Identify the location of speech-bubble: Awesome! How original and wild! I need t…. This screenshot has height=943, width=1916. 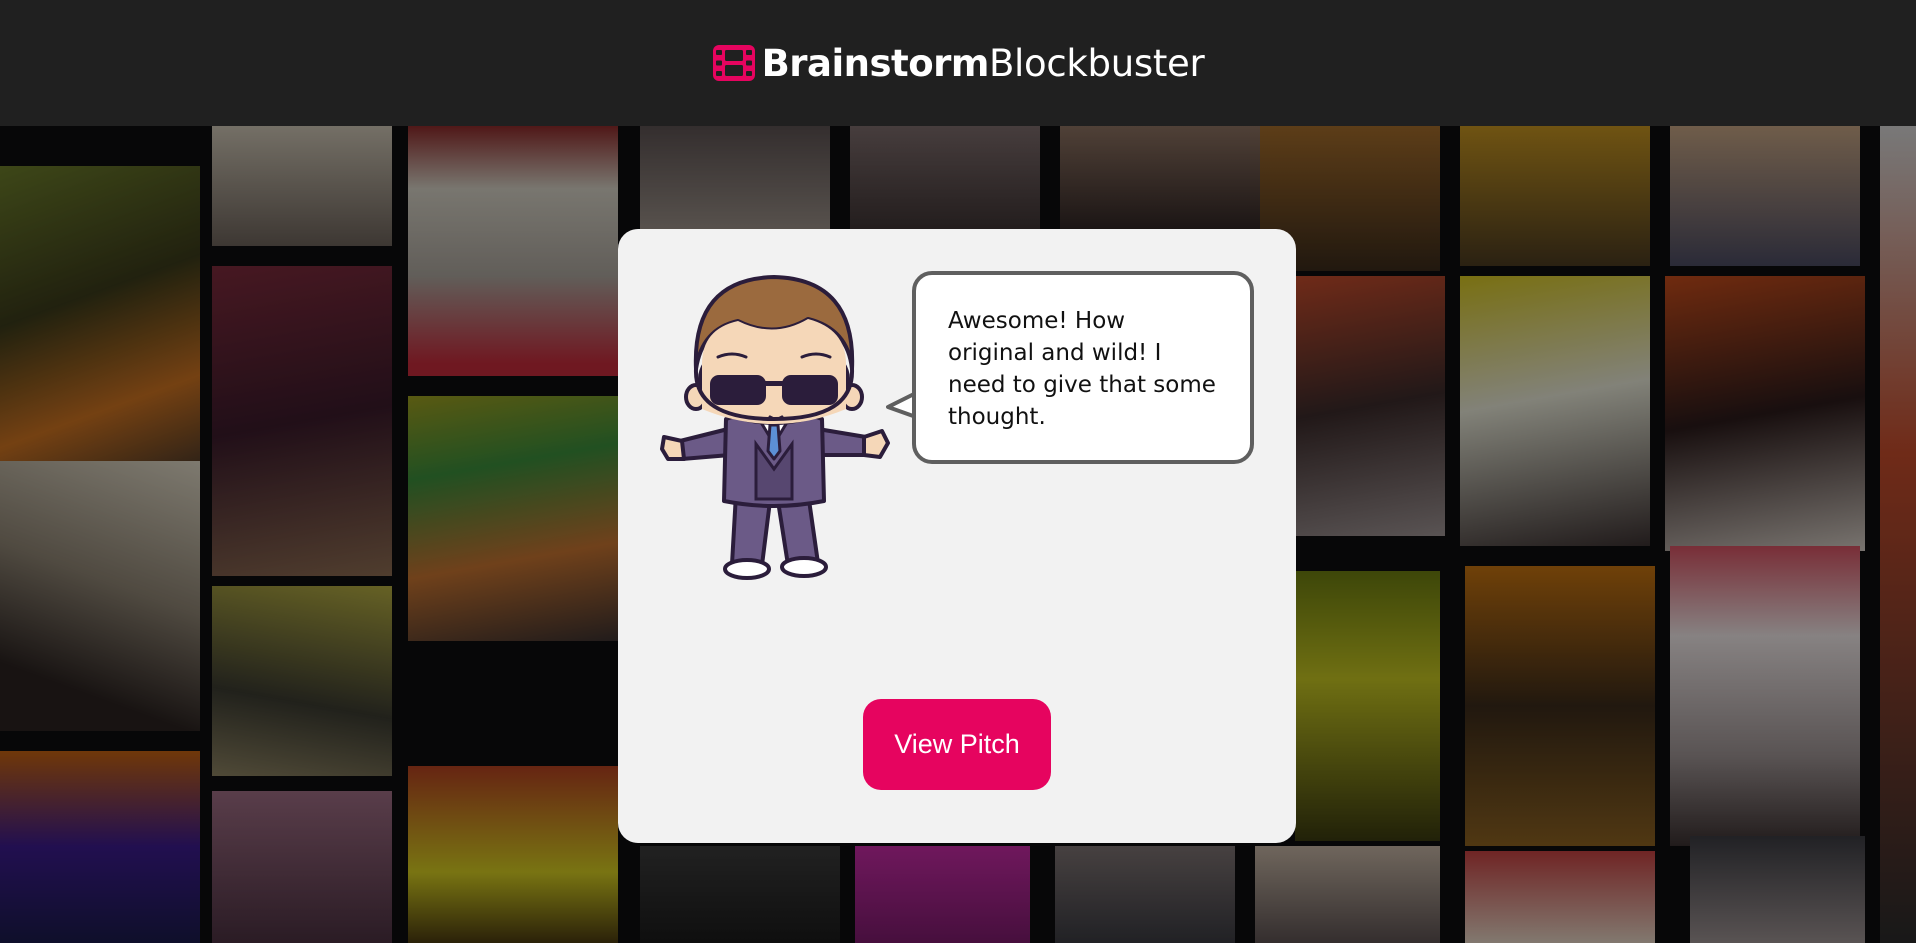
(1083, 367).